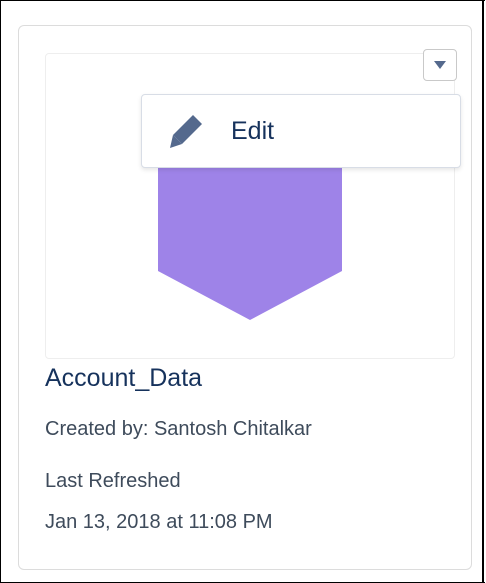 This screenshot has width=486, height=583. I want to click on dataset-name: Account_Data, so click(123, 378).